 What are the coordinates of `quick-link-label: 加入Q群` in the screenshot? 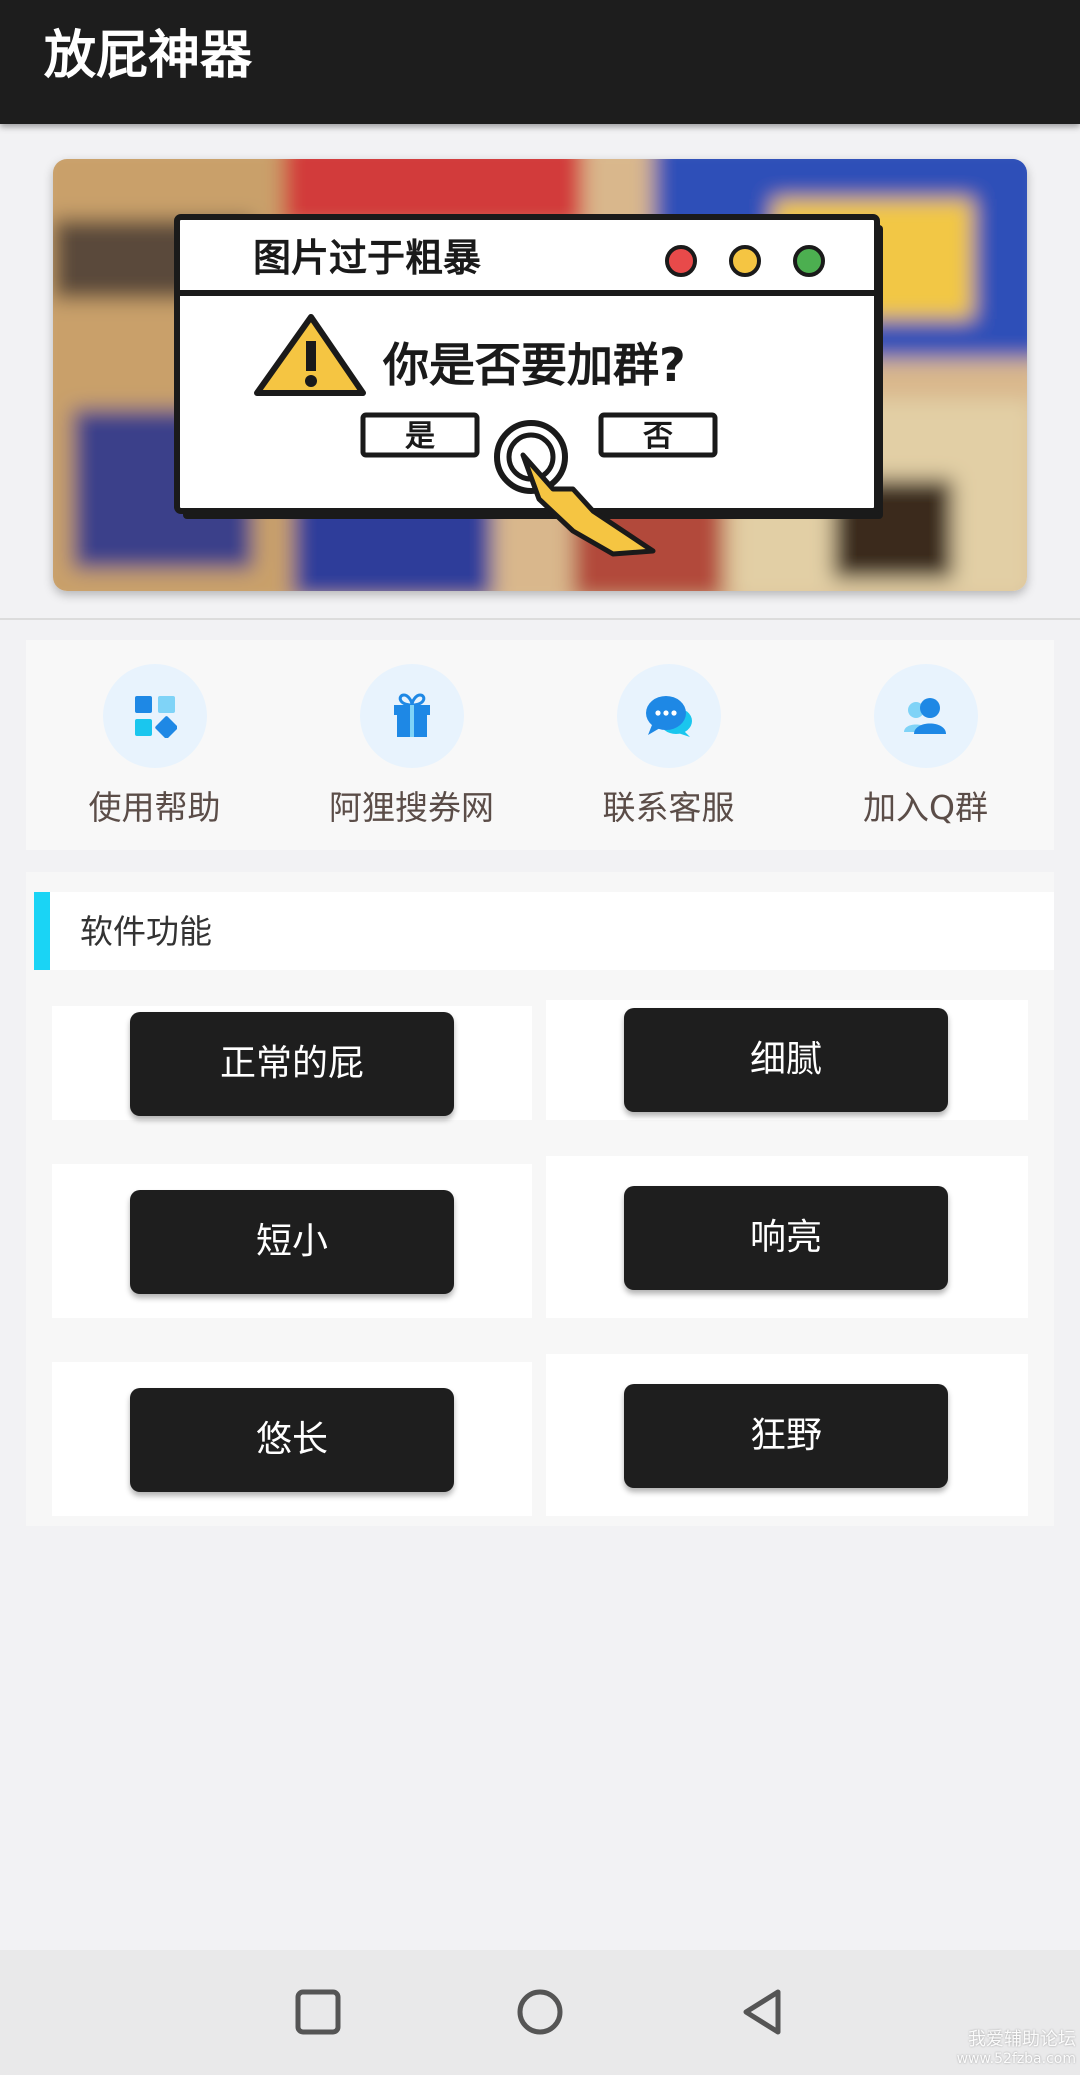 It's located at (925, 807).